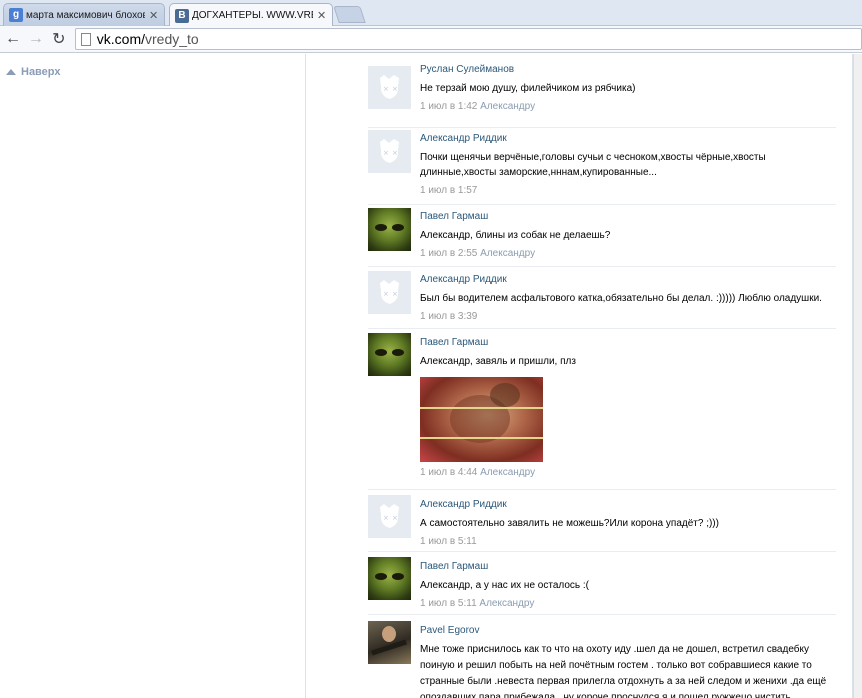 This screenshot has height=698, width=862. Describe the element at coordinates (448, 472) in the screenshot. I see `comment-date: 1 июл в 4:44` at that location.